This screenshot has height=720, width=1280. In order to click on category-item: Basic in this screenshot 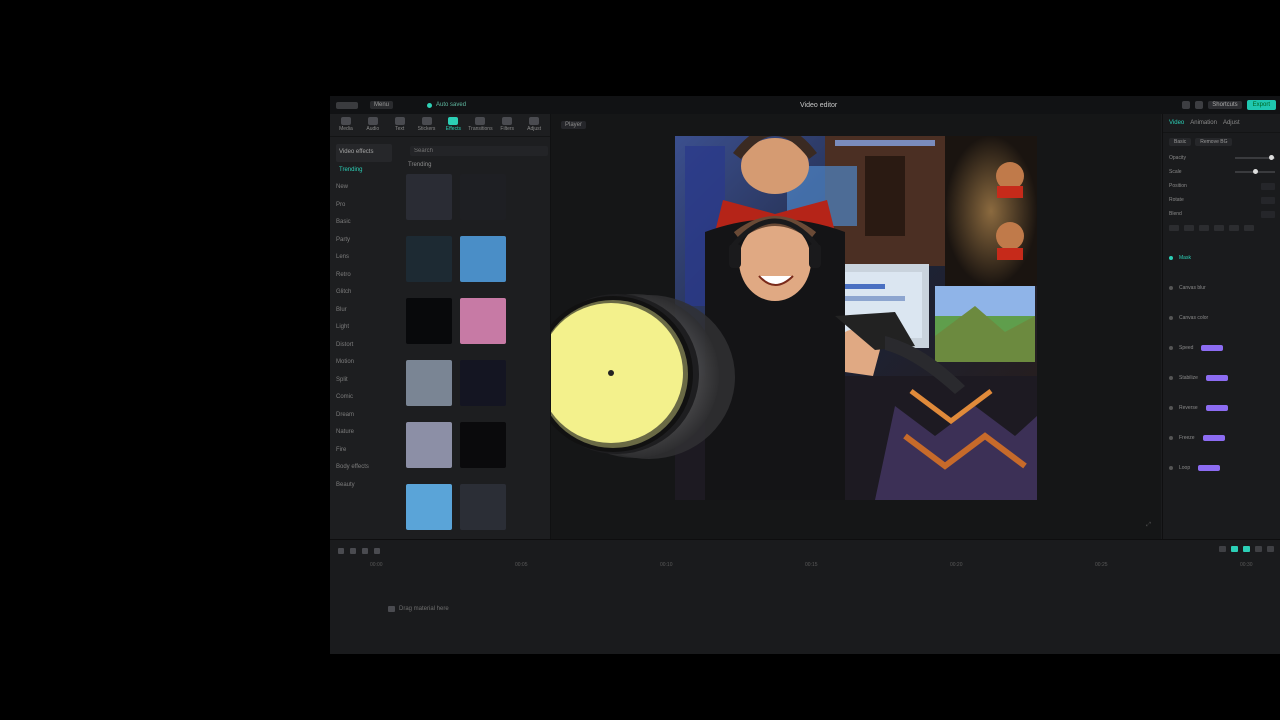, I will do `click(364, 223)`.